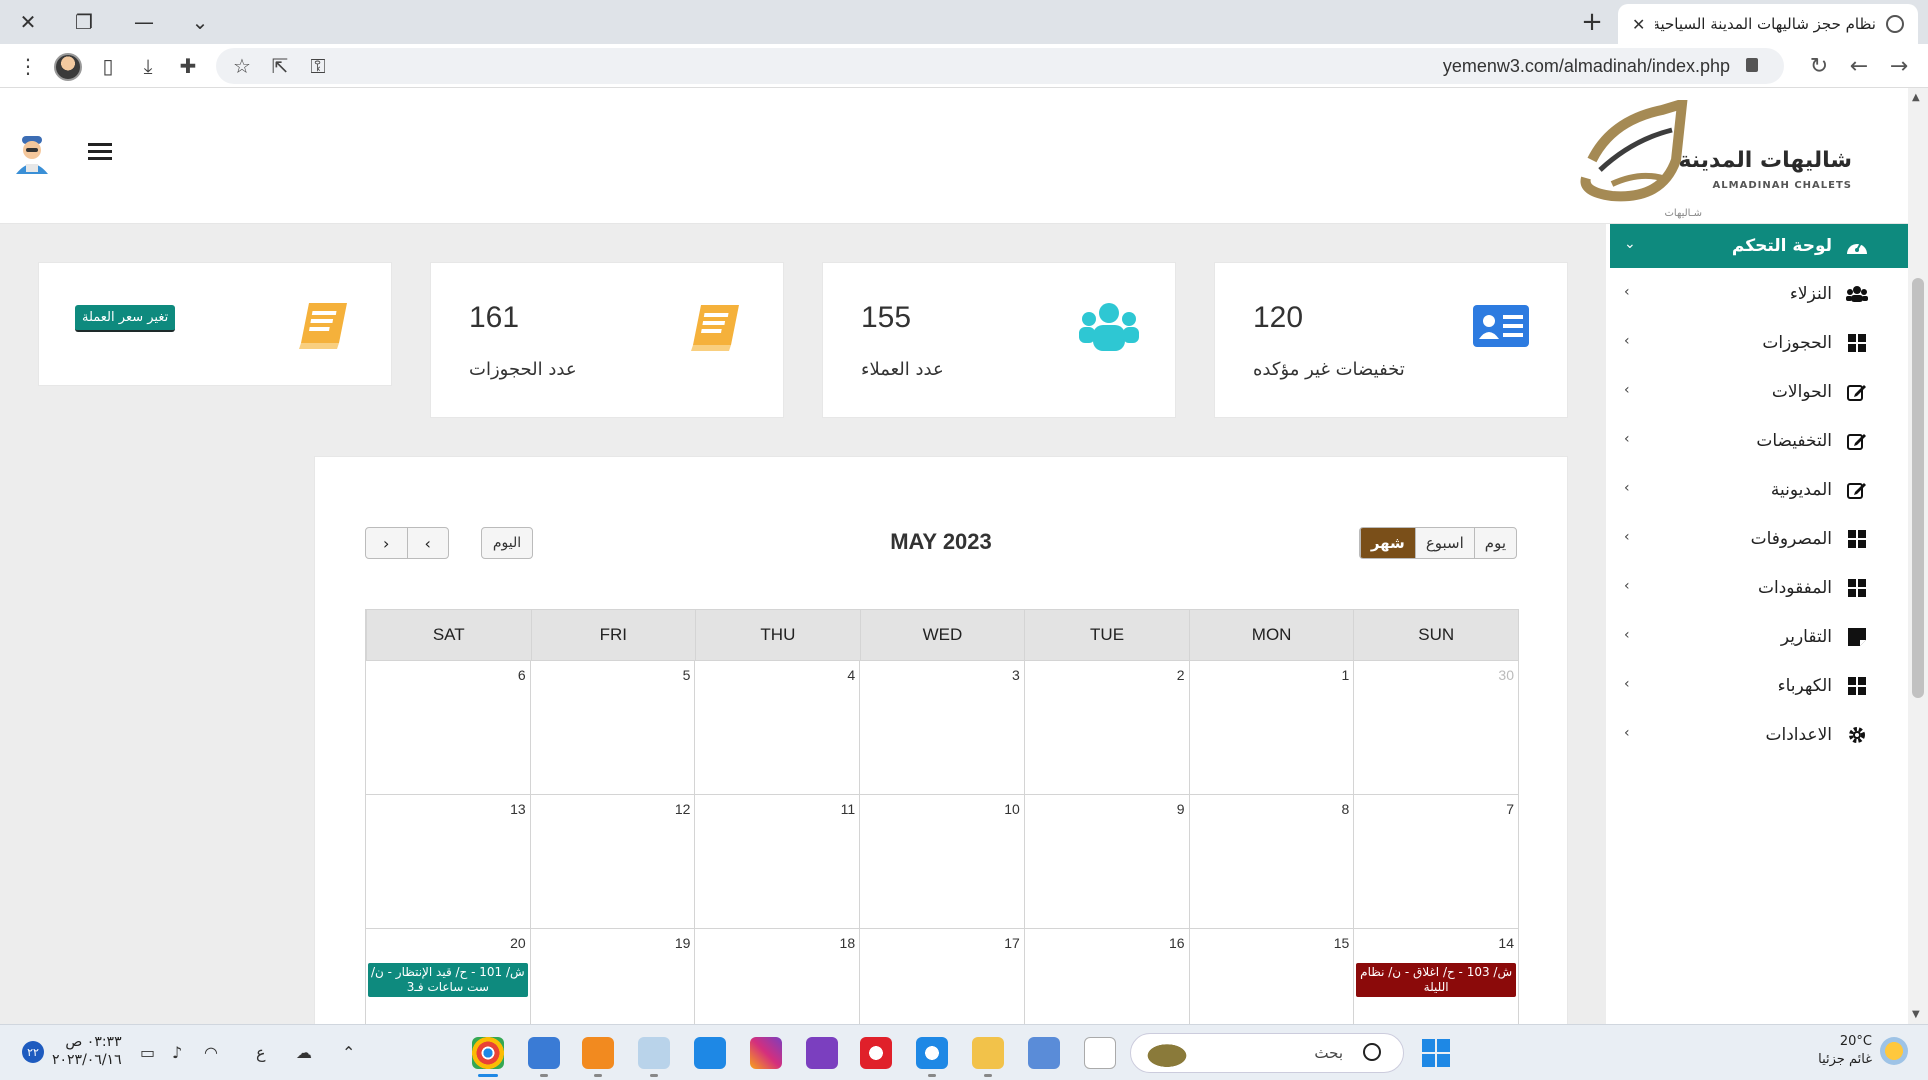  What do you see at coordinates (1916, 97) in the screenshot?
I see `scroll-up-icon: ▲` at bounding box center [1916, 97].